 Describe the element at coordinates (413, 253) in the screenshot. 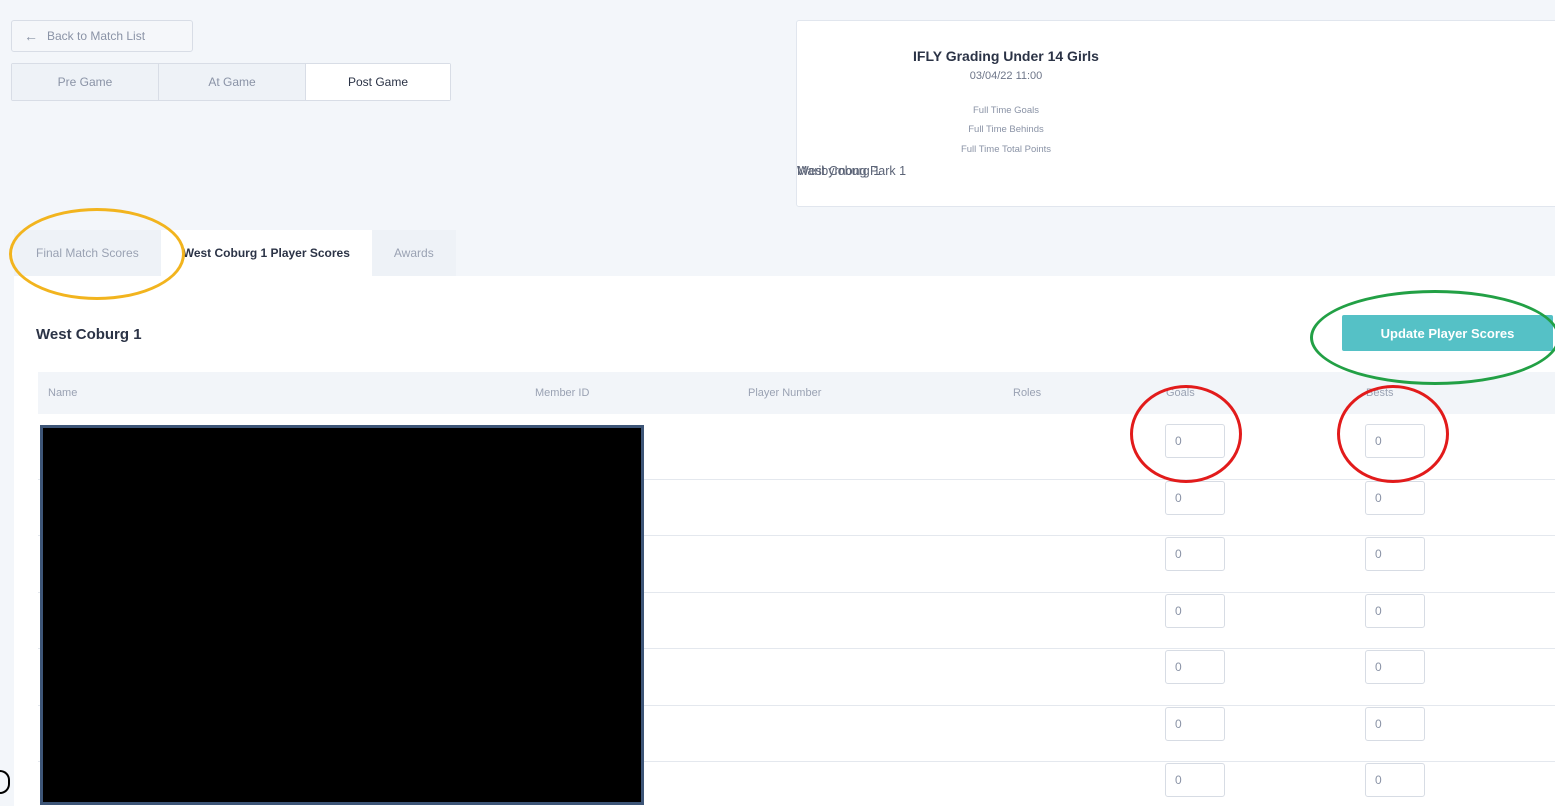

I see `tab-awards: Awards` at that location.